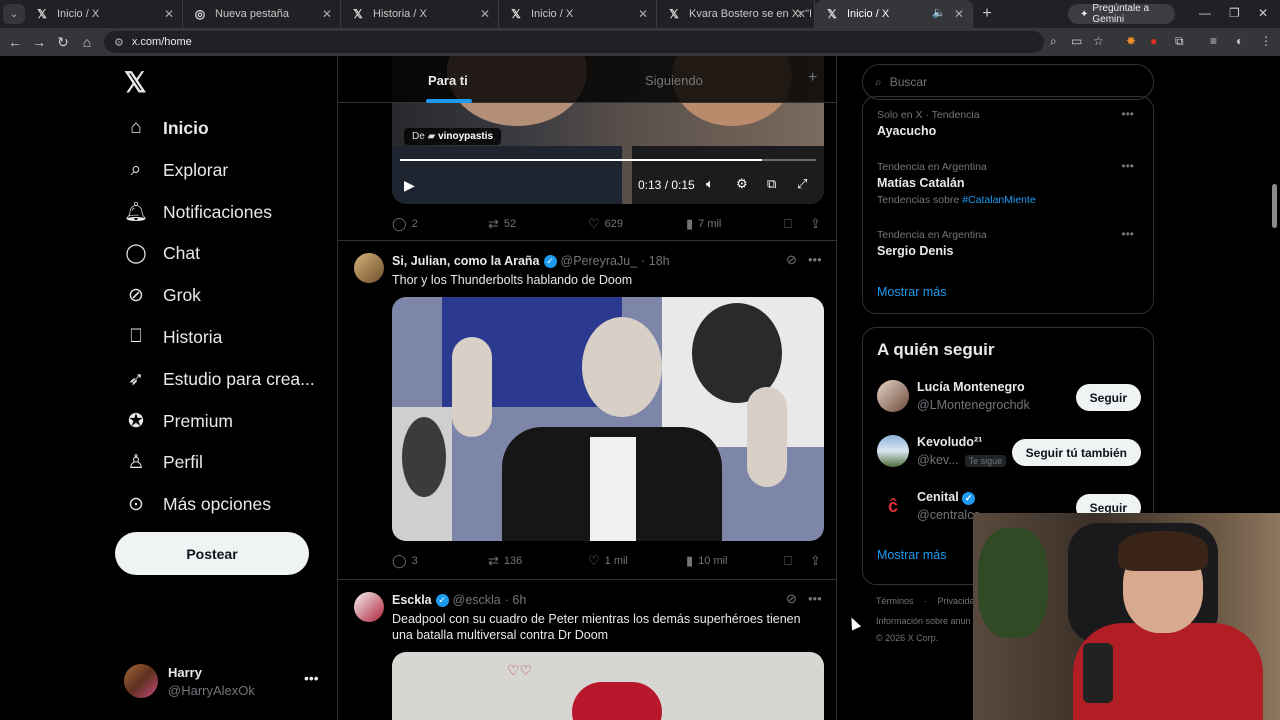 This screenshot has height=720, width=1280. Describe the element at coordinates (1266, 41) in the screenshot. I see `menu-icon: ⋮` at that location.